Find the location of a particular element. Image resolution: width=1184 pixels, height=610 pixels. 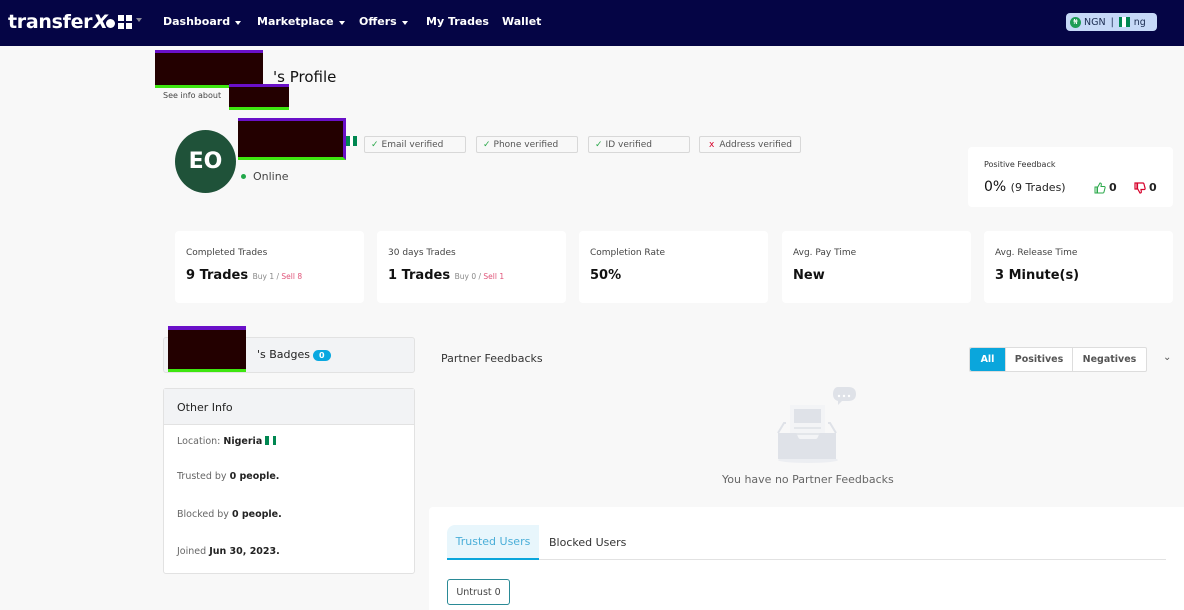

phone-verified-badge: ✓ Phone verified is located at coordinates (527, 144).